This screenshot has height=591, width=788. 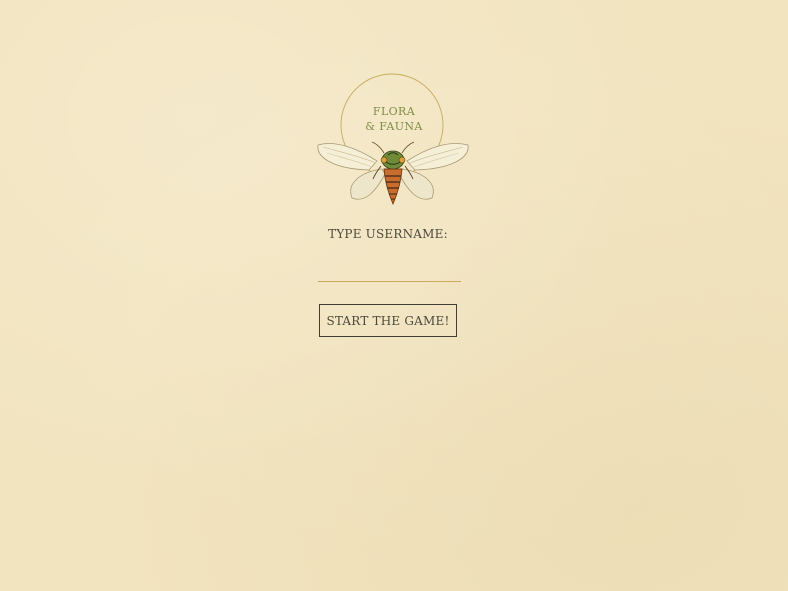 I want to click on flora-fauna-logo: FLORA & FAUNA, so click(x=394, y=142).